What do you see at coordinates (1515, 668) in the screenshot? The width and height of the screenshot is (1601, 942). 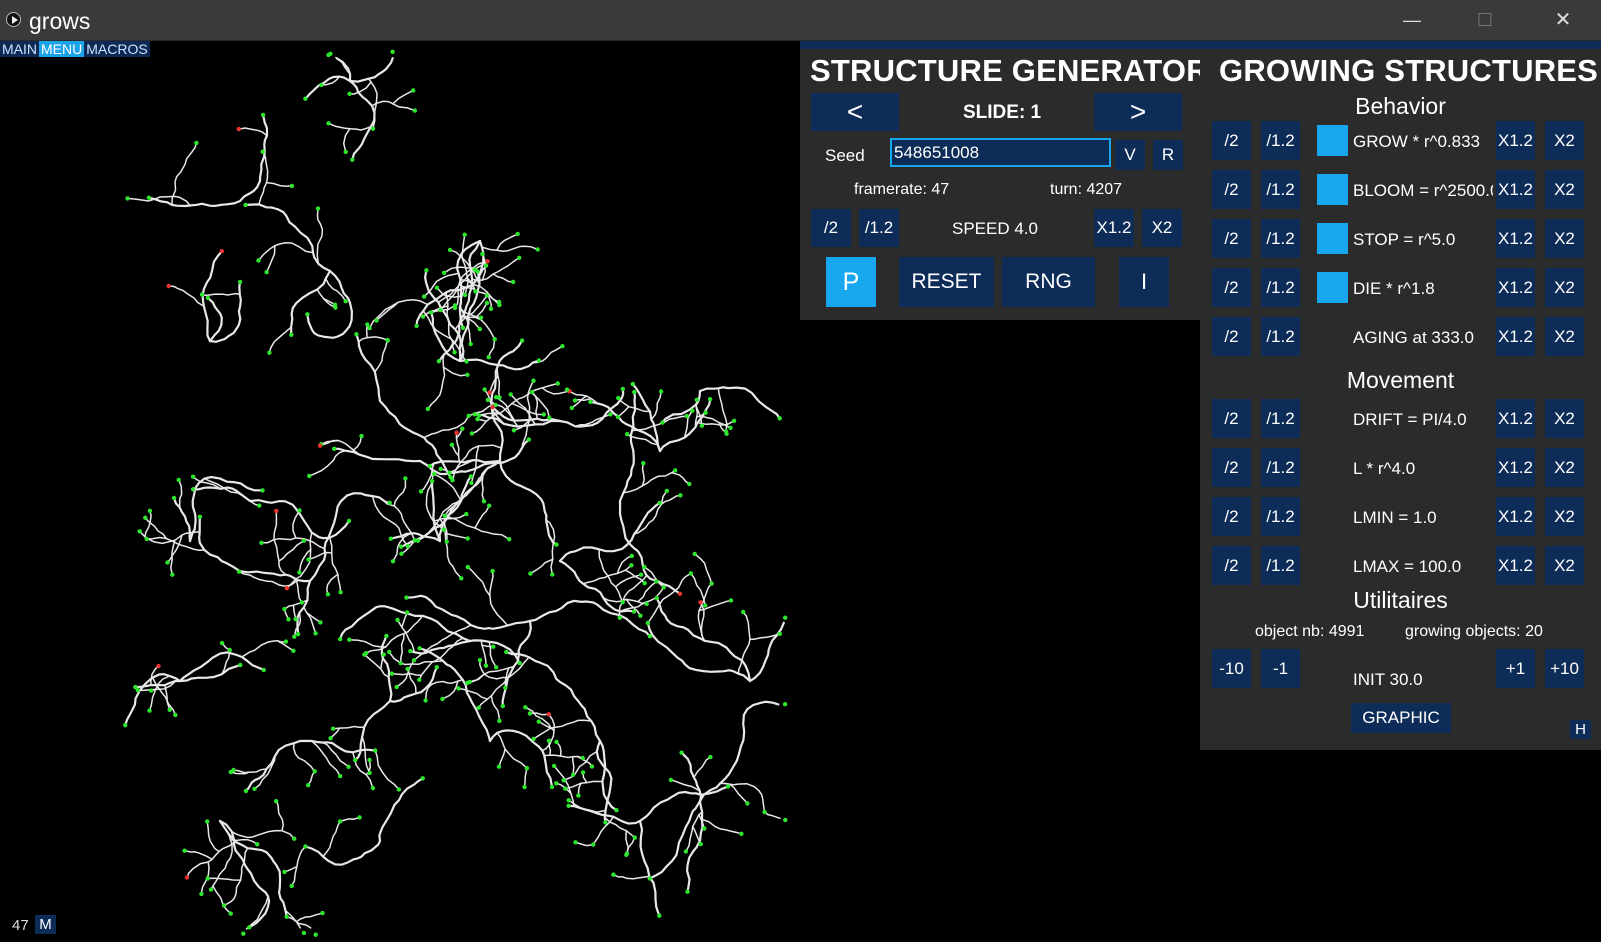 I see `init-plus1-button: +1` at bounding box center [1515, 668].